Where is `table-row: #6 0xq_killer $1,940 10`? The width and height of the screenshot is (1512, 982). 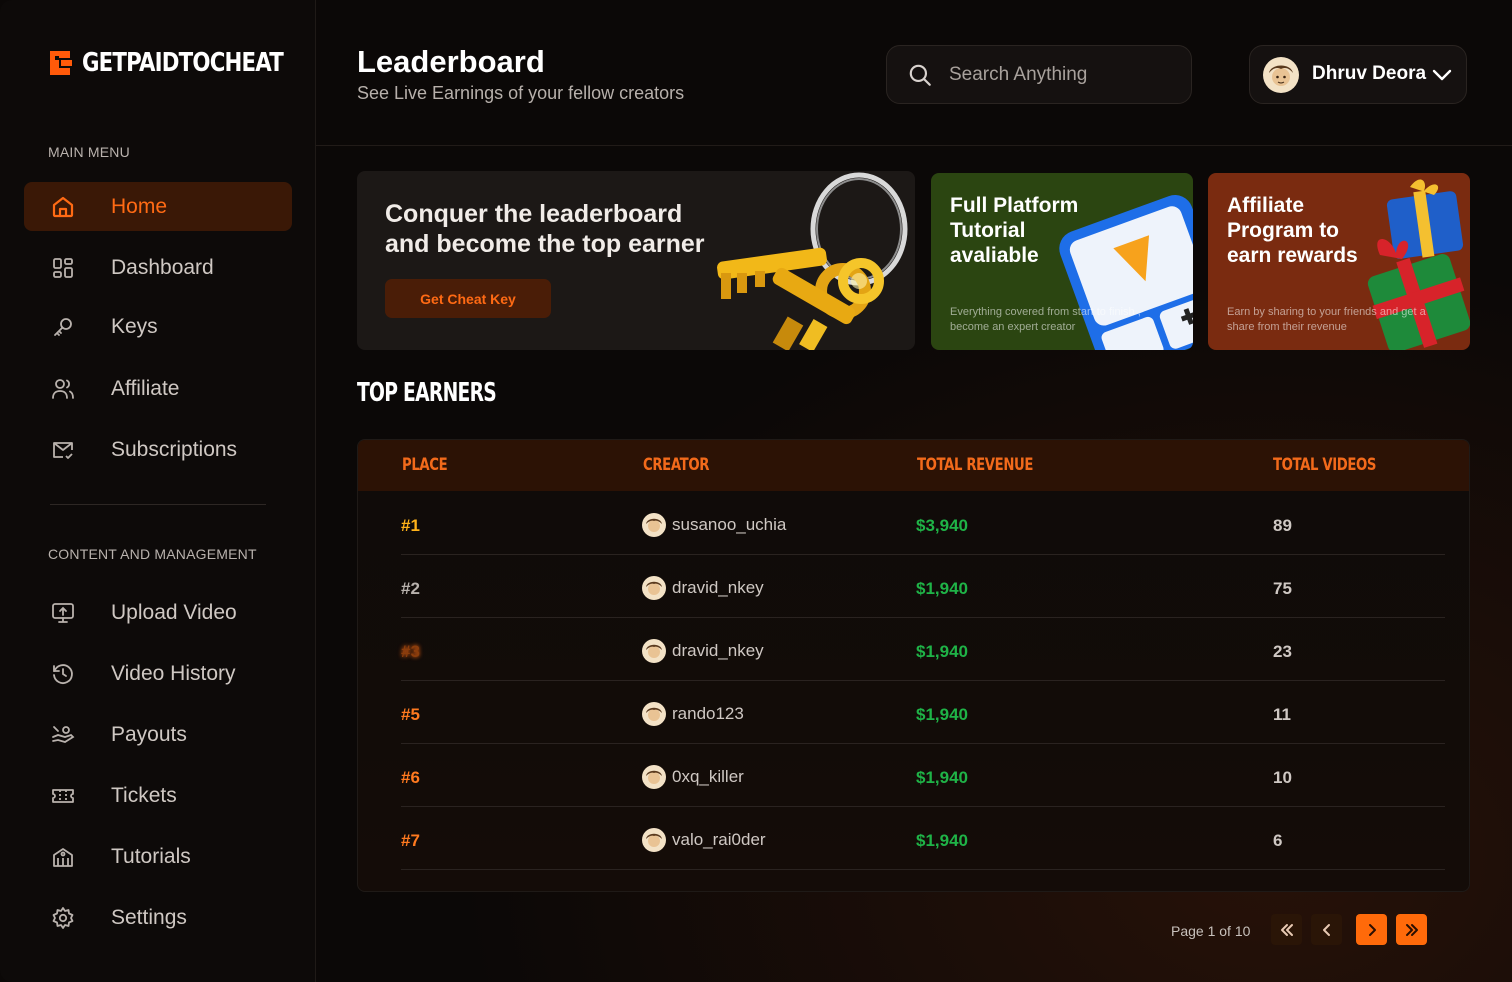 table-row: #6 0xq_killer $1,940 10 is located at coordinates (923, 775).